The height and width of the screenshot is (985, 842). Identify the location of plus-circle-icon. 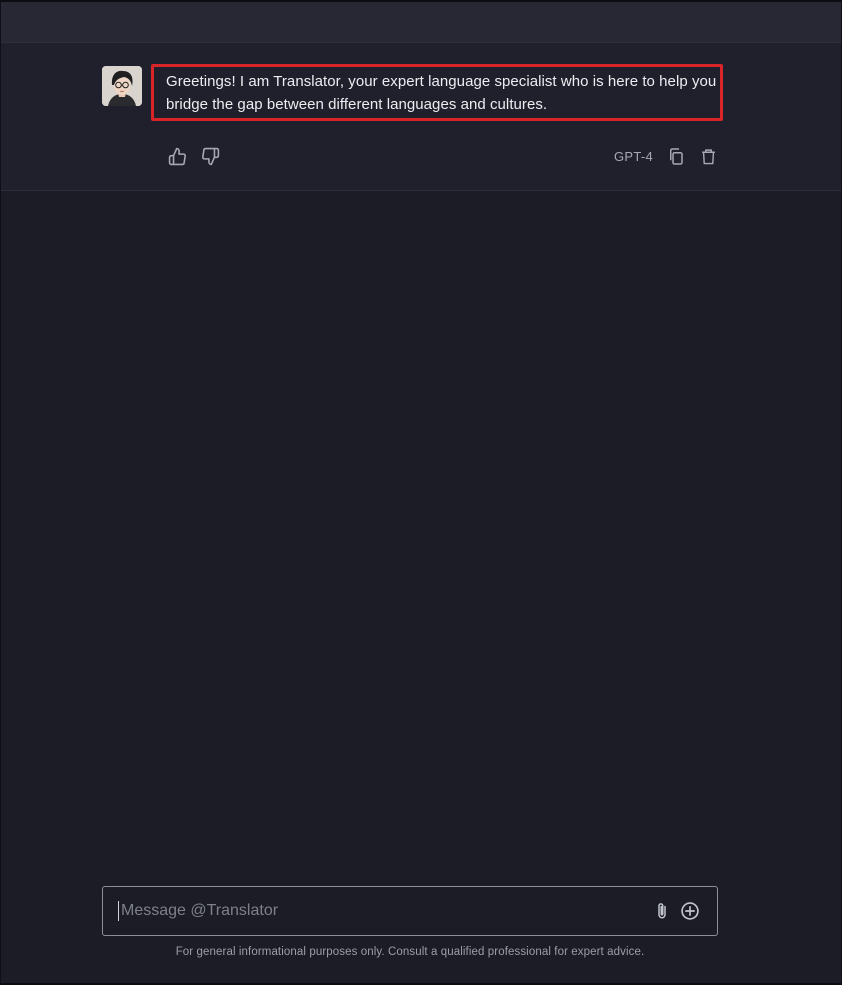
(690, 911).